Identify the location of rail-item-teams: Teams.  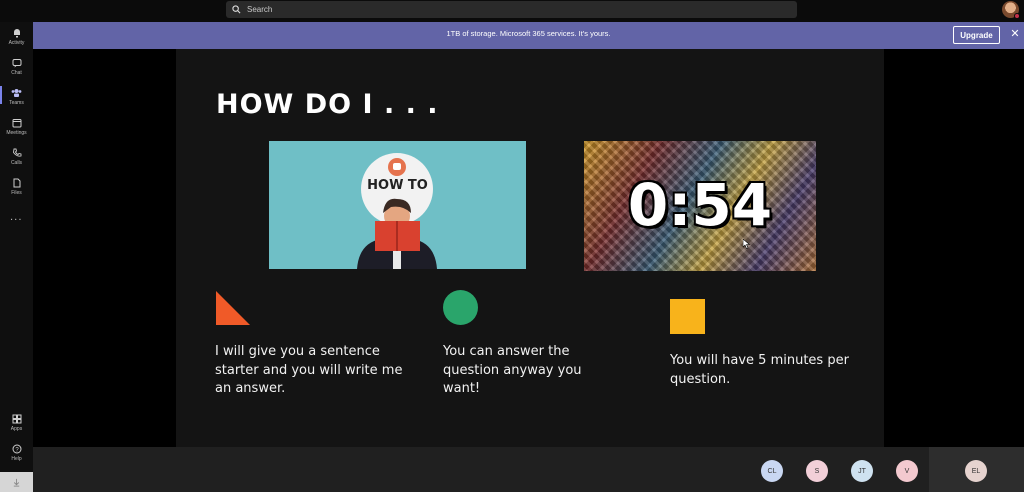
(16, 96).